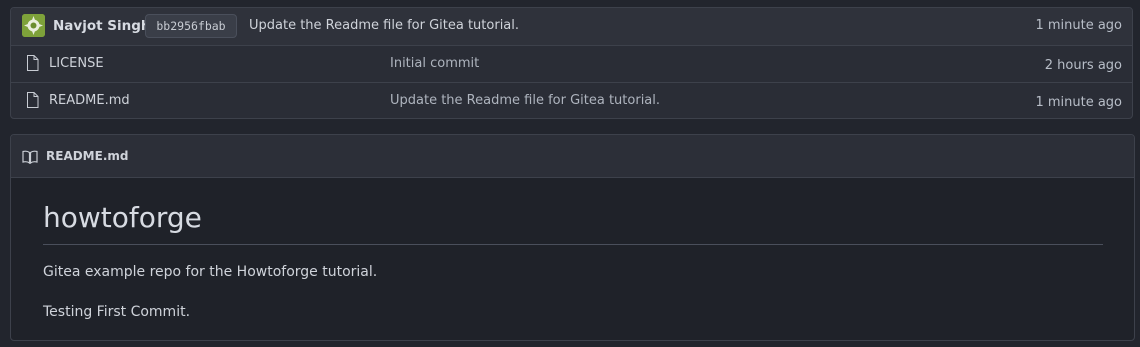 The image size is (1140, 347). Describe the element at coordinates (191, 26) in the screenshot. I see `commit-sha-button: bb2956fbab` at that location.